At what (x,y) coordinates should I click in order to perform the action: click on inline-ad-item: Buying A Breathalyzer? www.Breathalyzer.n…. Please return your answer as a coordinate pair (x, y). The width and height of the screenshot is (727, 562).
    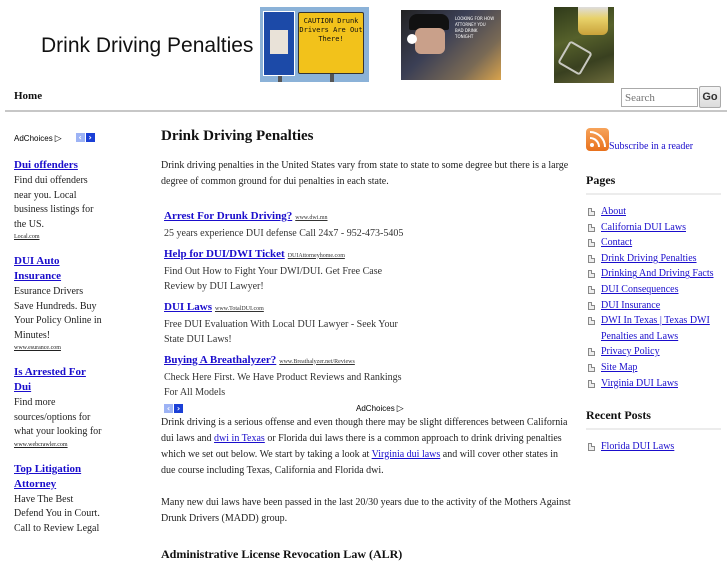
    Looking at the image, I should click on (287, 376).